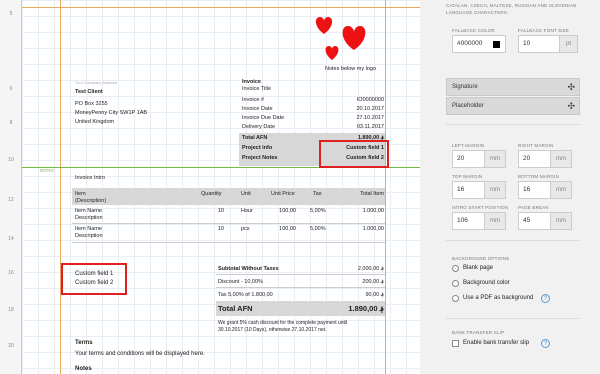 The width and height of the screenshot is (600, 374). I want to click on item-price: 100,00, so click(287, 211).